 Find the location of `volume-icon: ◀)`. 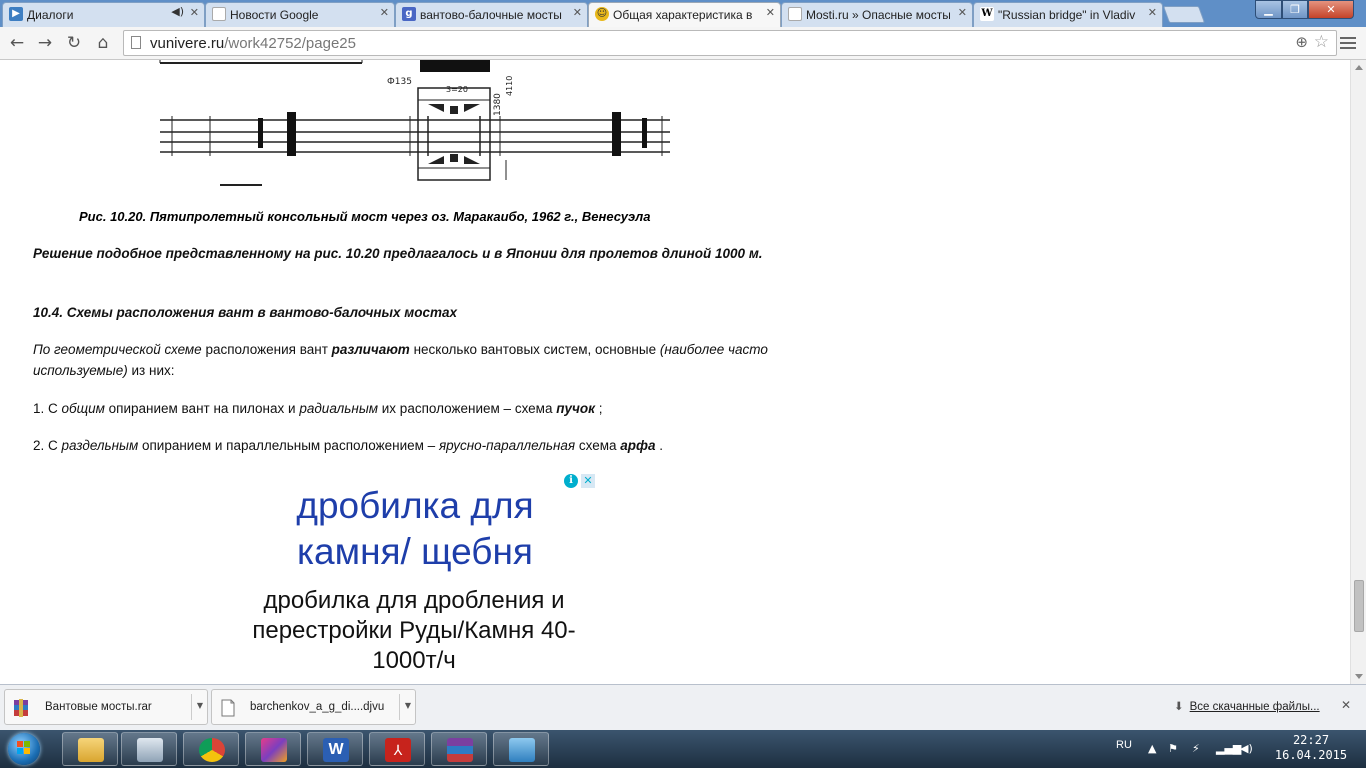

volume-icon: ◀) is located at coordinates (1246, 748).